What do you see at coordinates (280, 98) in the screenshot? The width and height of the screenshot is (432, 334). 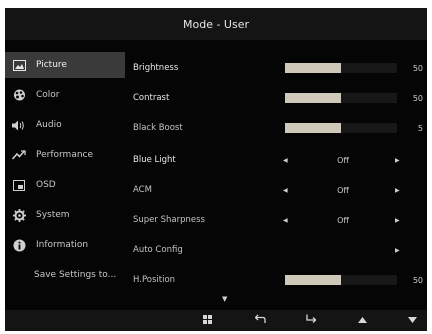 I see `setting-row-contrast: Contrast 50` at bounding box center [280, 98].